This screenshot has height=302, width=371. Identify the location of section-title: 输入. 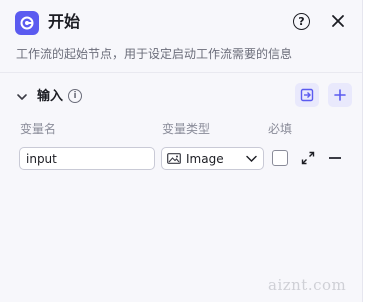
(50, 96).